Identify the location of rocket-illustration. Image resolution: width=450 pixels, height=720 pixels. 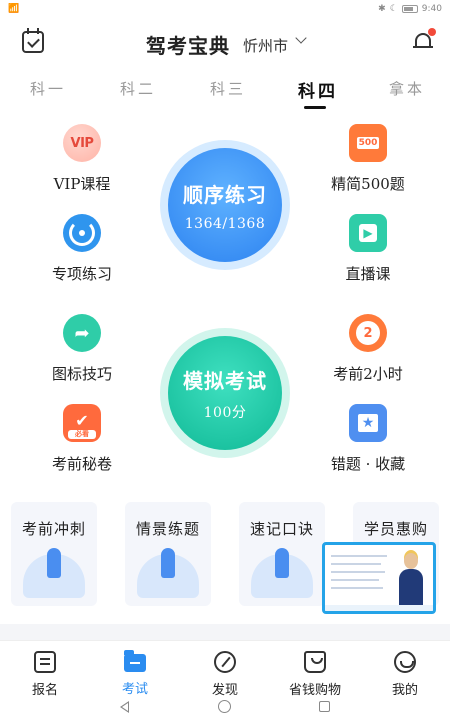
(54, 573).